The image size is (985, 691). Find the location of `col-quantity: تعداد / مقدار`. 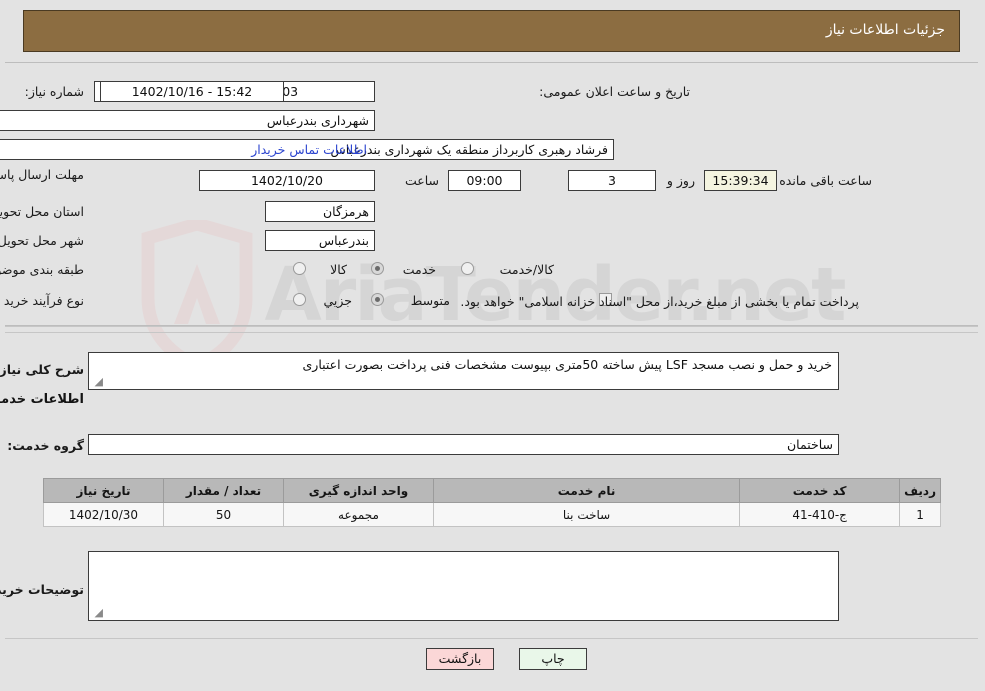

col-quantity: تعداد / مقدار is located at coordinates (224, 490).